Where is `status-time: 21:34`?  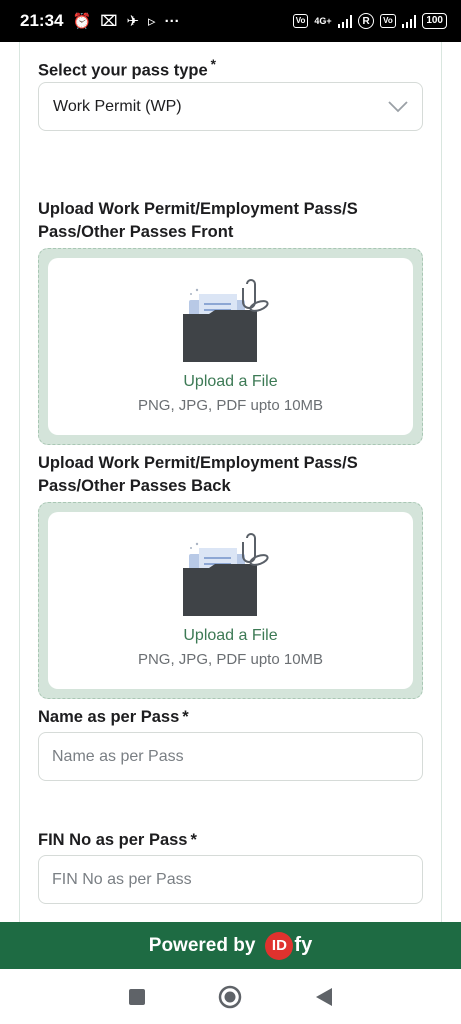
status-time: 21:34 is located at coordinates (42, 20).